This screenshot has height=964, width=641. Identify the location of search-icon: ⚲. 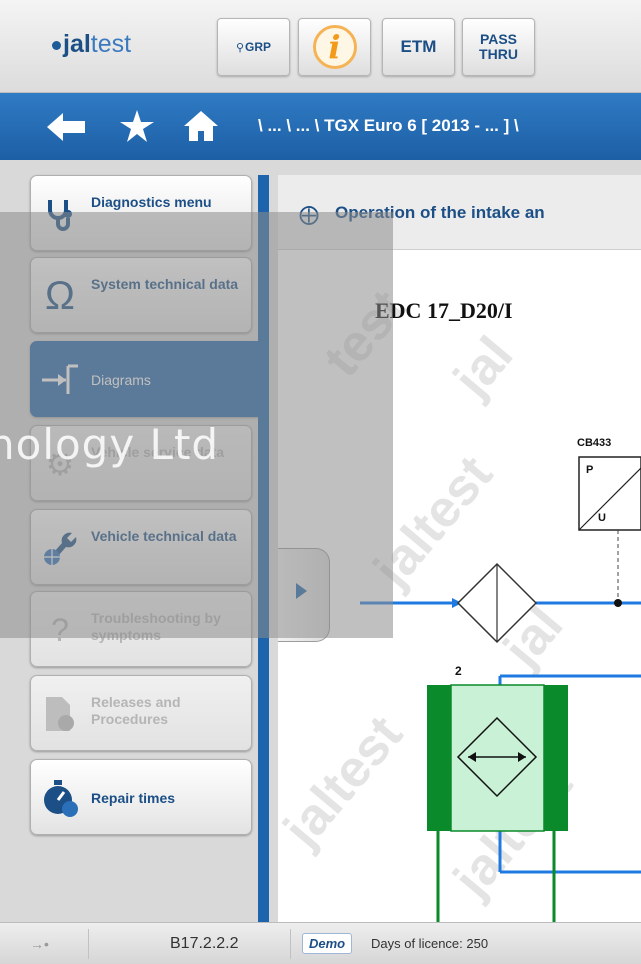
(240, 47).